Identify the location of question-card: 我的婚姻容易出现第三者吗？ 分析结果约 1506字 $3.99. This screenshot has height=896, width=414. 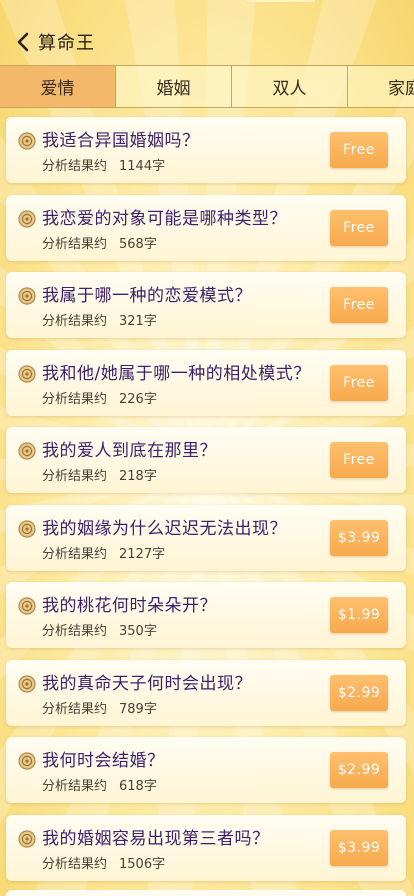
(206, 847).